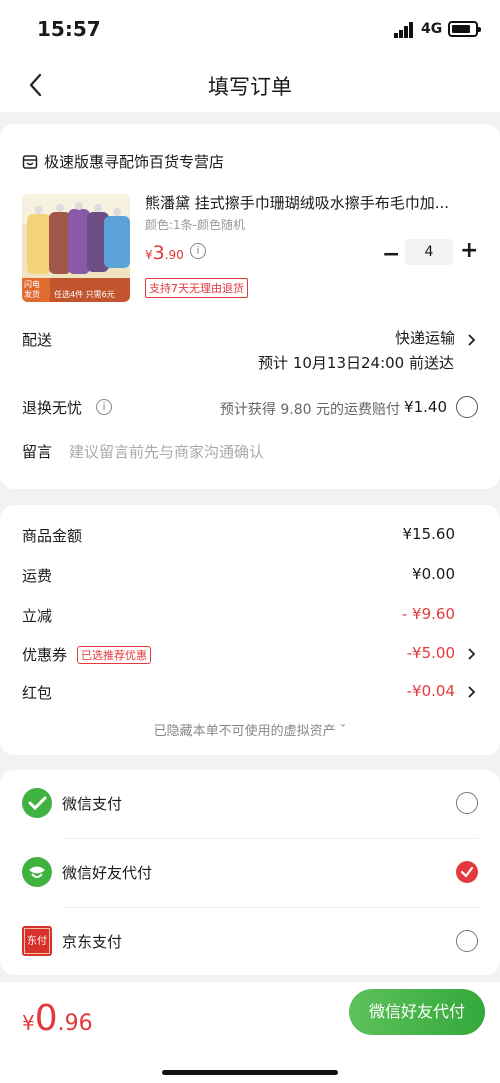  I want to click on discount-value: - ¥9.60, so click(428, 614).